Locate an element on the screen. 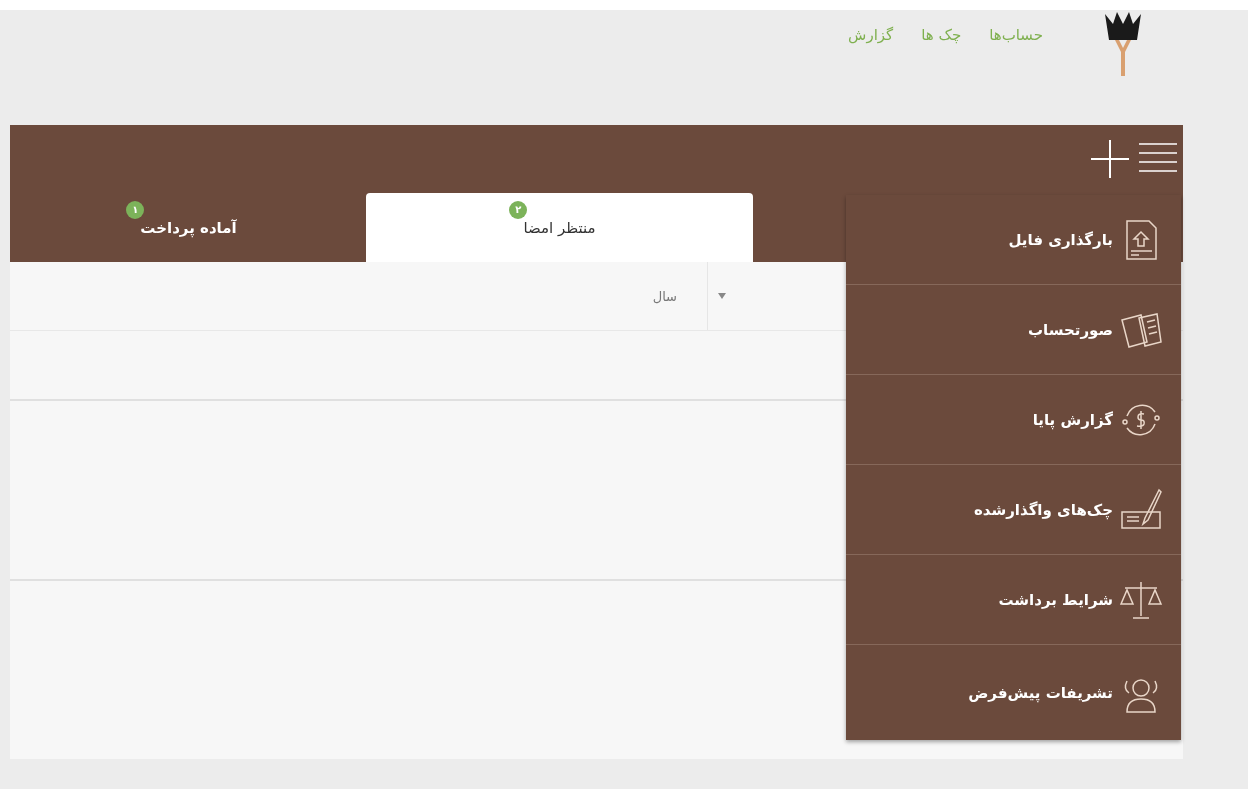 This screenshot has height=789, width=1248. menu-item: بارگذاری فایل is located at coordinates (1013, 240).